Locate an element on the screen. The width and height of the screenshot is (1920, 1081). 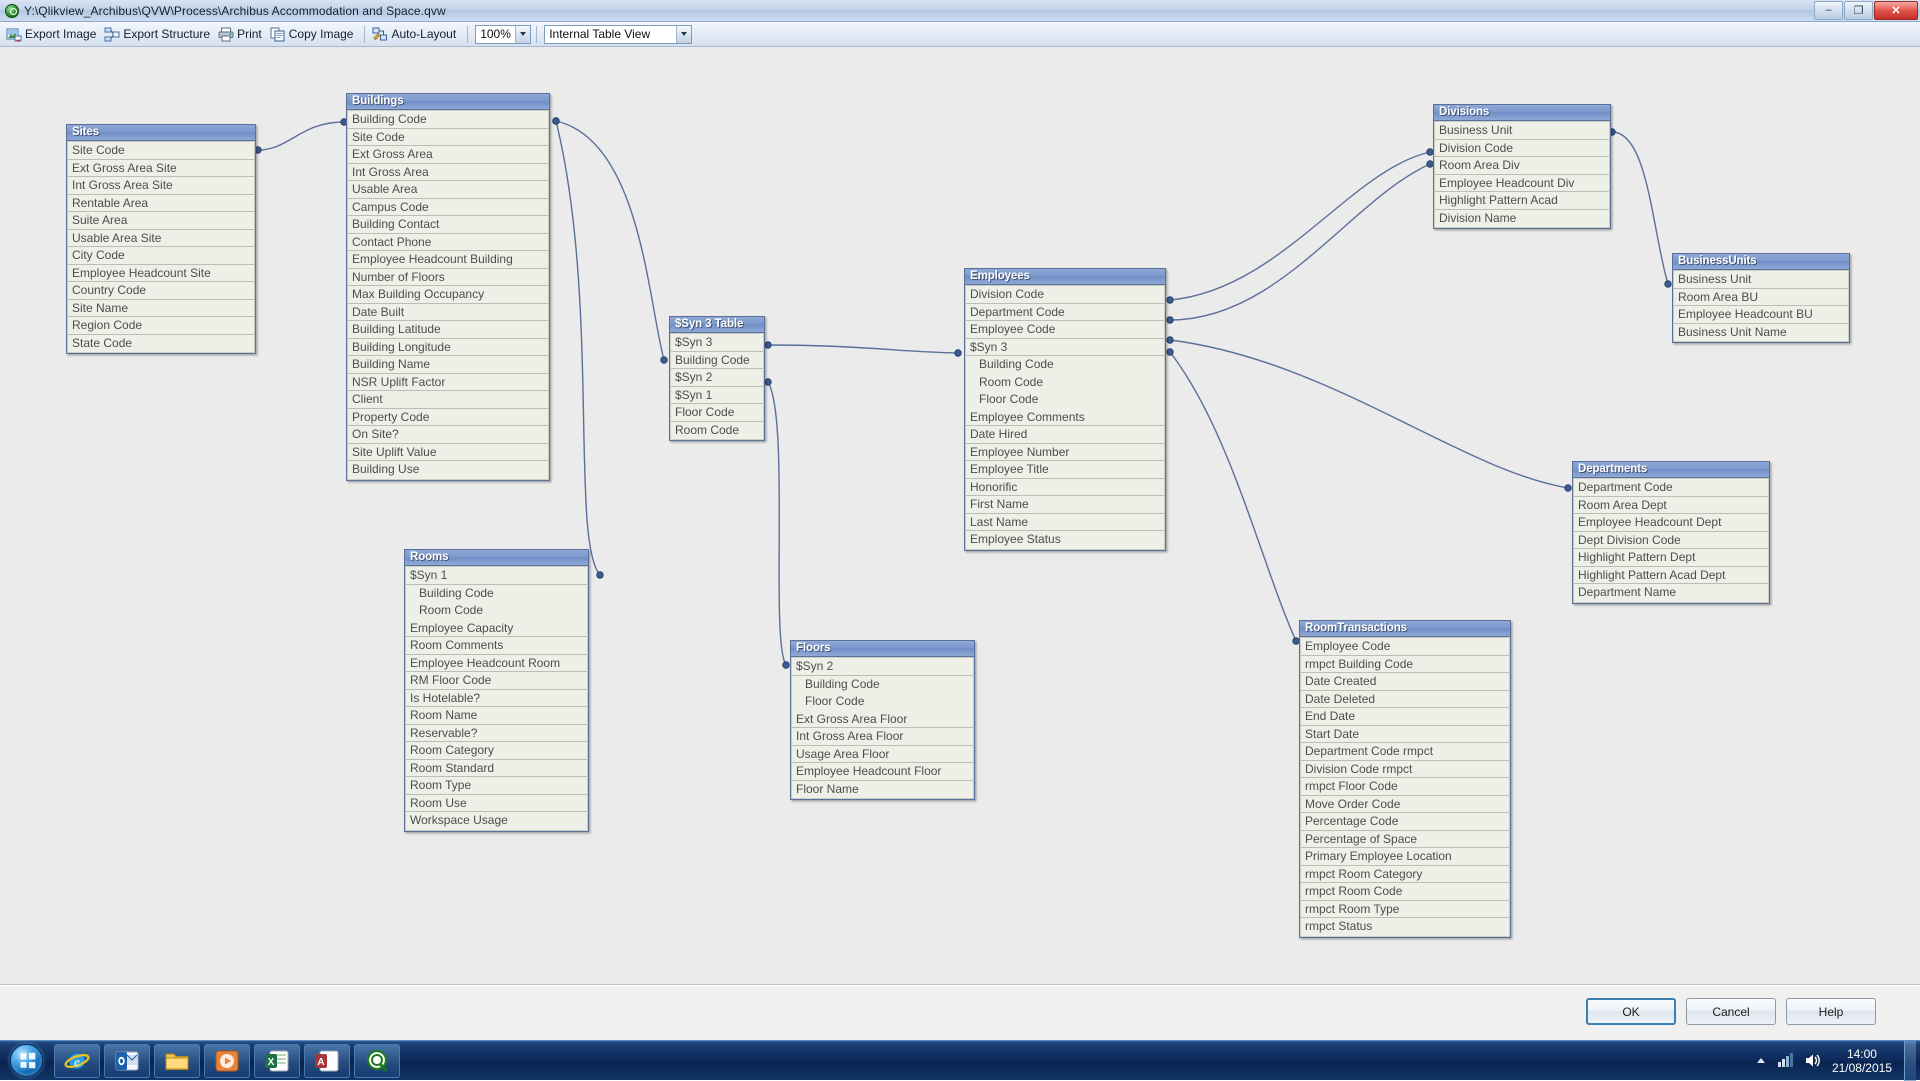
taskbar-clock: 14:00 21/08/2015 is located at coordinates (1864, 1061).